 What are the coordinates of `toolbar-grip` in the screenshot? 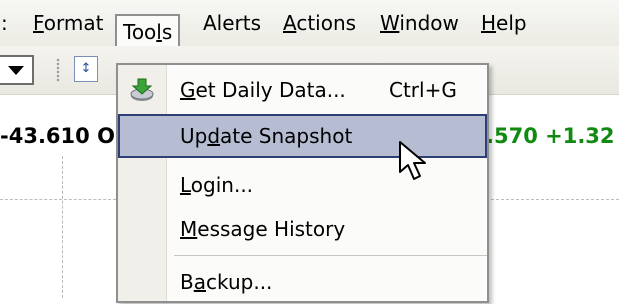 It's located at (58, 70).